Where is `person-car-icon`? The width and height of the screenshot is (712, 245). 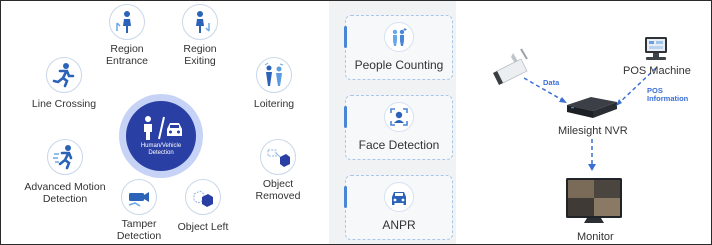
person-car-icon is located at coordinates (163, 128).